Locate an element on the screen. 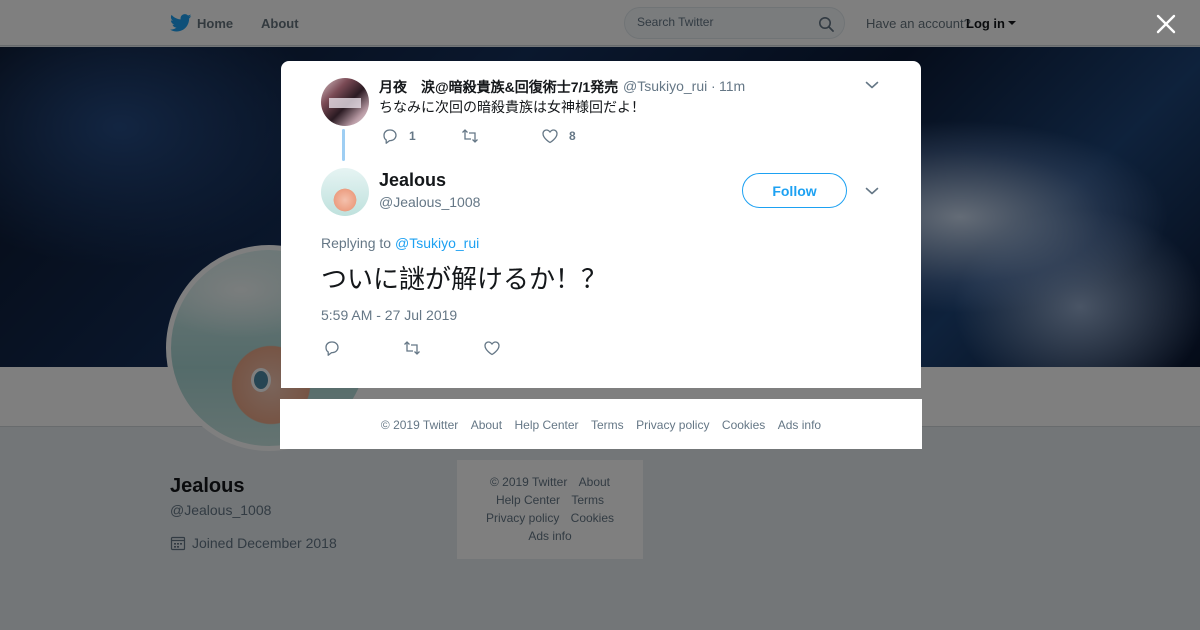 The width and height of the screenshot is (1200, 630). tweet-timestamp: 5:59 AM - 27 Jul 2019 is located at coordinates (389, 315).